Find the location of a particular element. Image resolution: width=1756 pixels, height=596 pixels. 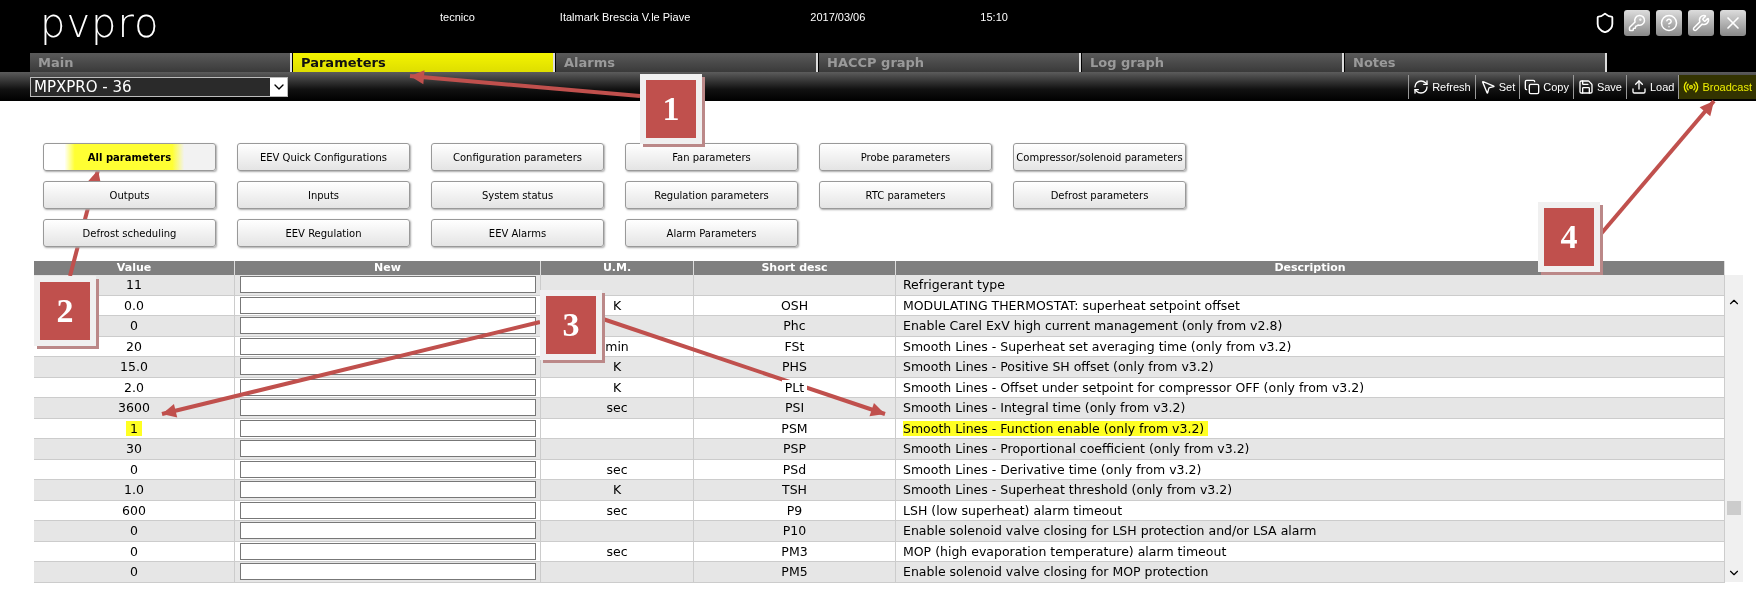

value-cell-text: 0.0 is located at coordinates (134, 305).